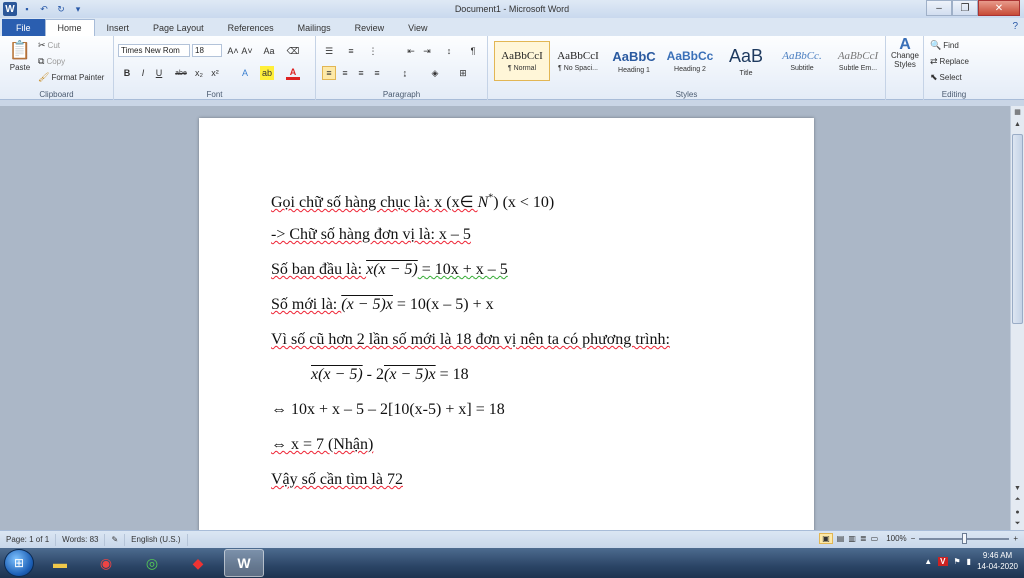 This screenshot has height=578, width=1024. I want to click on italic-button: I, so click(143, 73).